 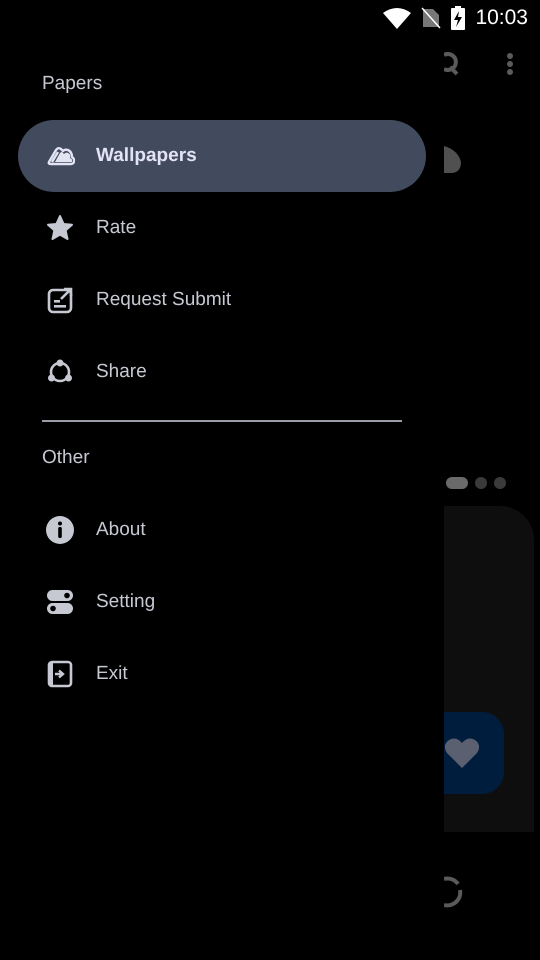 I want to click on menu-item: Share, so click(x=222, y=372).